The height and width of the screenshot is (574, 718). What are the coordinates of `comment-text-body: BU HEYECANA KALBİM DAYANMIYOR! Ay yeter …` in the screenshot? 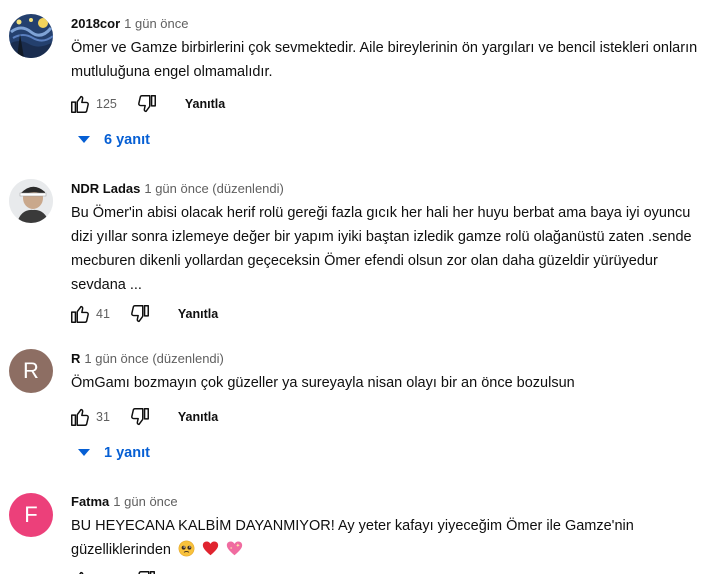 It's located at (352, 538).